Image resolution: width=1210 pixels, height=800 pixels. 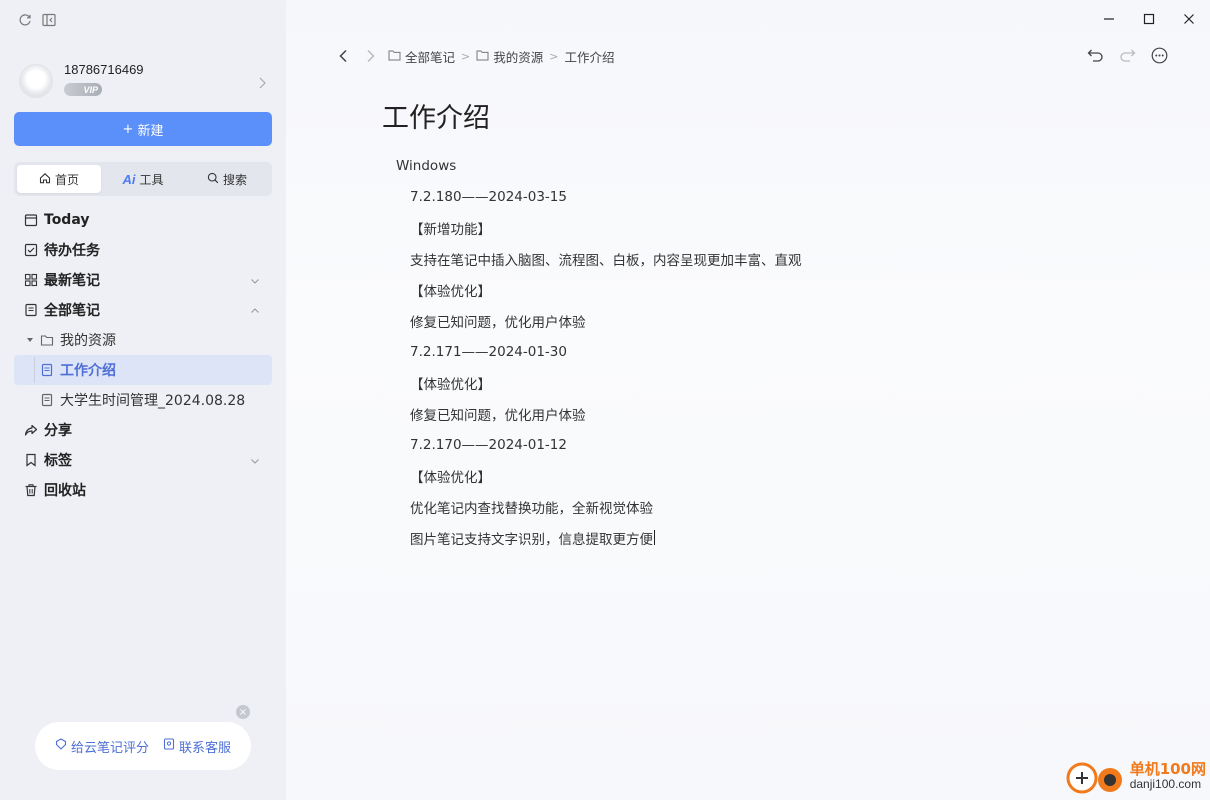 I want to click on sidebar-item-today: Today, so click(x=143, y=220).